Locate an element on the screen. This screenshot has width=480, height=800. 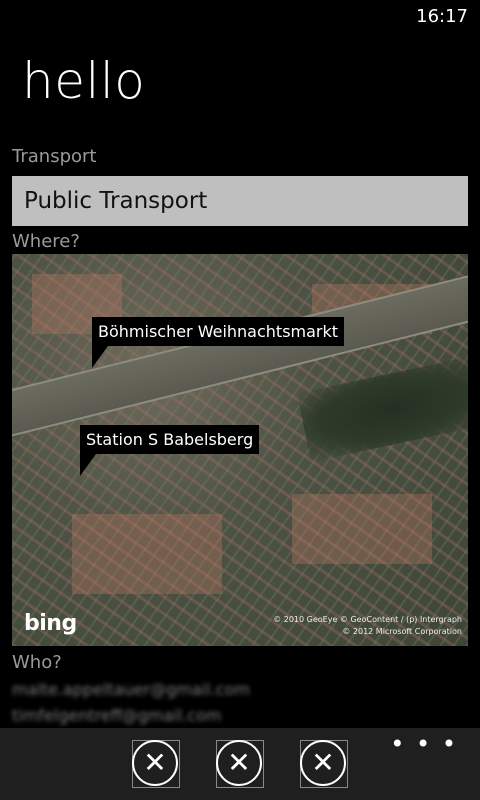
pushpin-label: Böhmischer Weihnachtsmarkt is located at coordinates (218, 331).